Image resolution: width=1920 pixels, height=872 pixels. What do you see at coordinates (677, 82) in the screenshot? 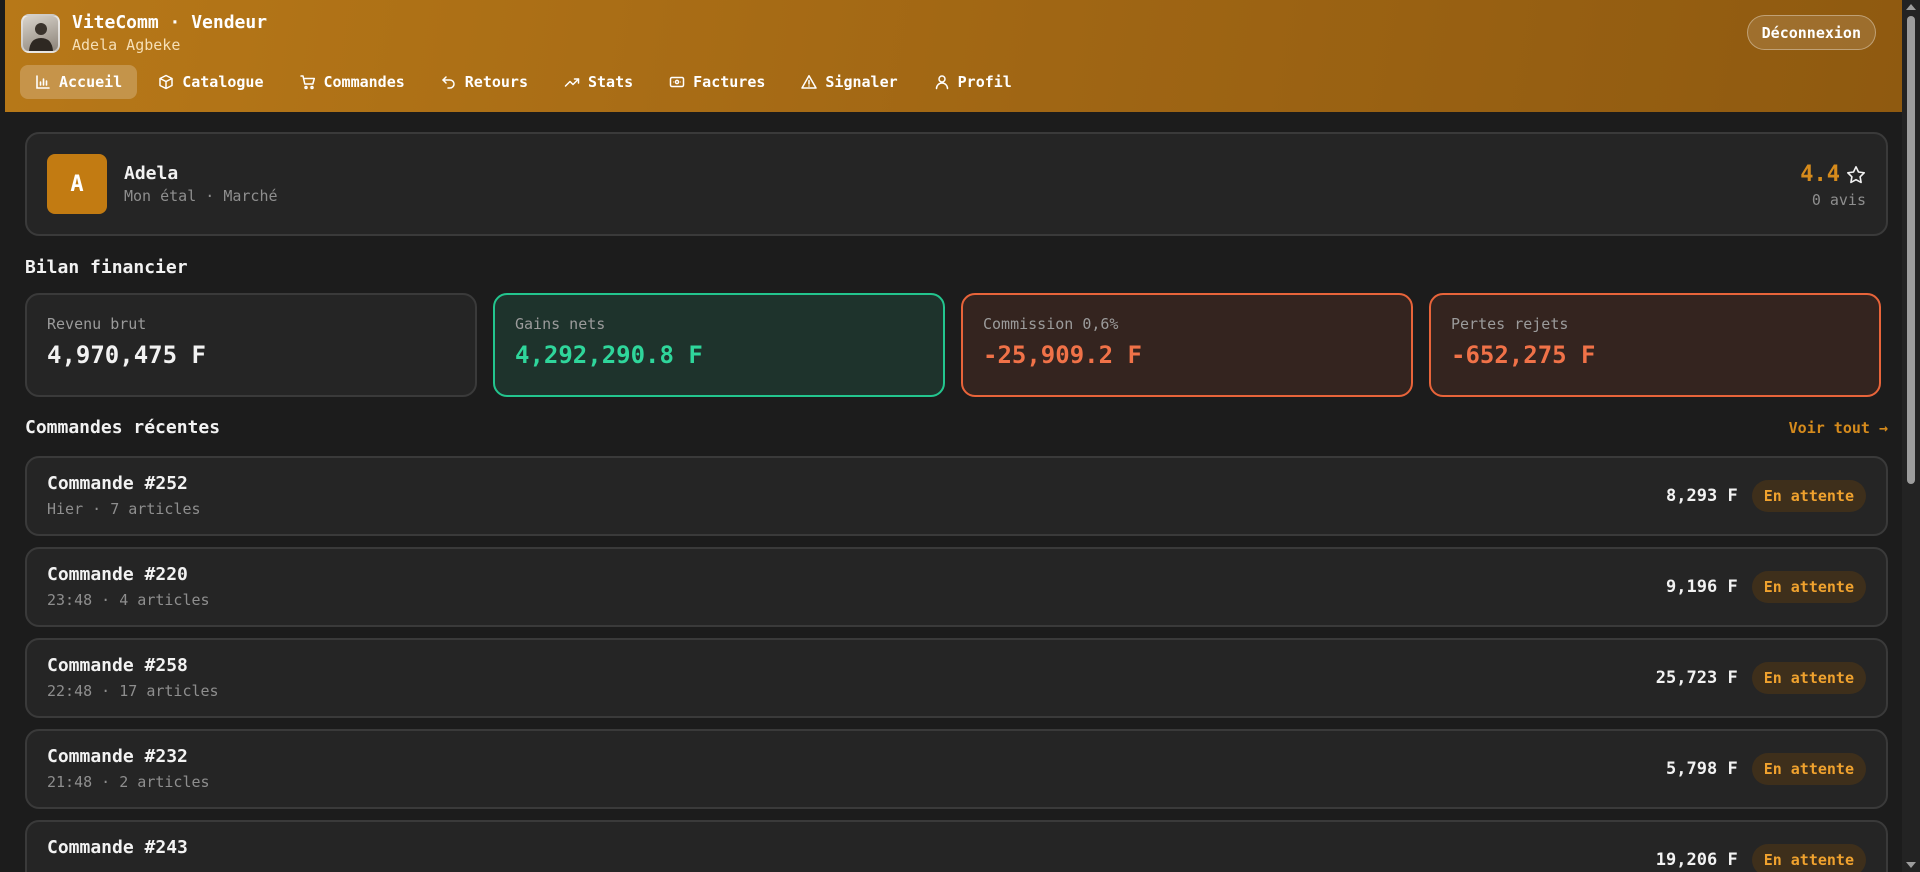
I see `invoice-icon` at bounding box center [677, 82].